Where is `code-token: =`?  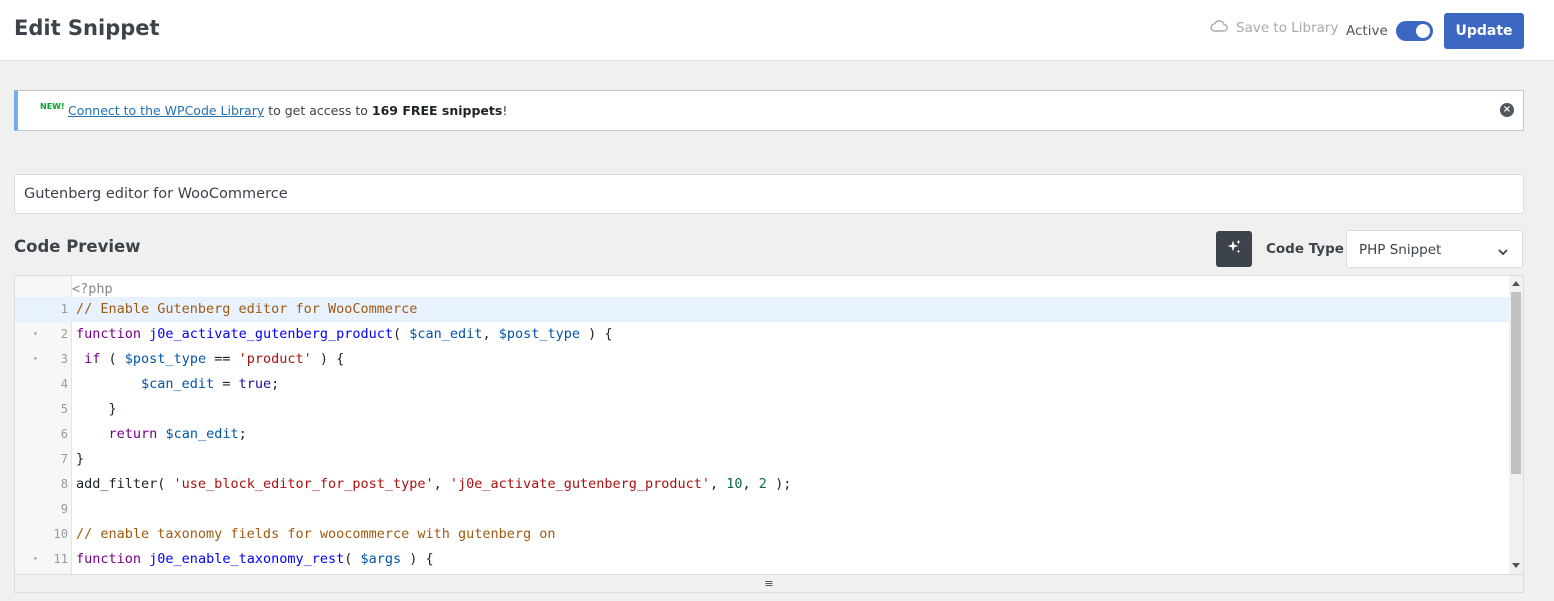
code-token: = is located at coordinates (226, 384).